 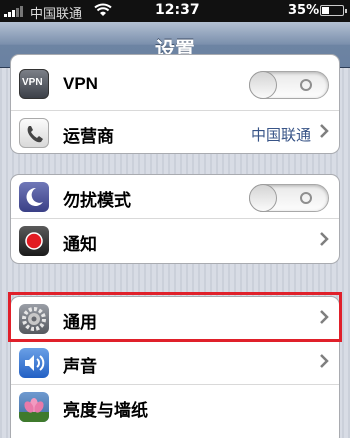 I want to click on brightness-wallpaper-label: 亮度与墙纸, so click(x=105, y=411).